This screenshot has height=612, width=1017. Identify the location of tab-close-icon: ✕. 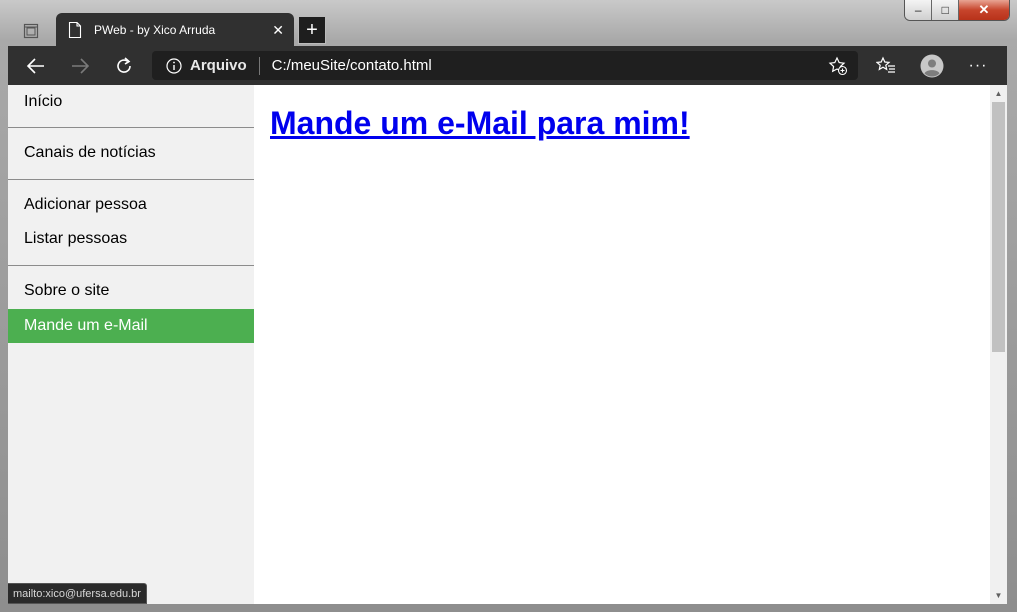
(278, 30).